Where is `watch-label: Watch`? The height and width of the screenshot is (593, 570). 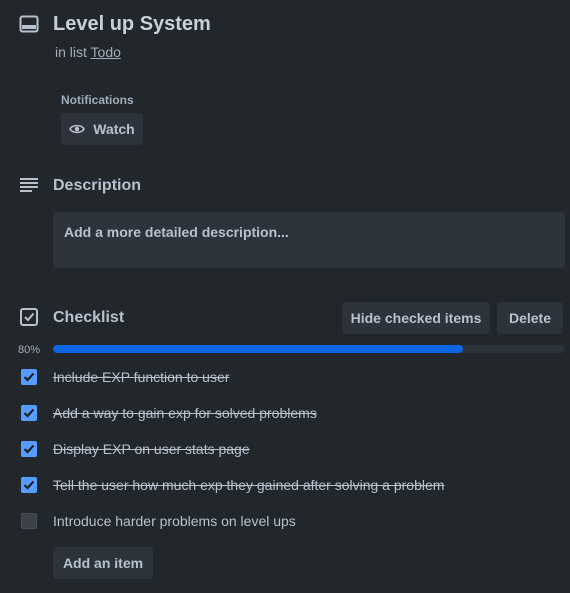
watch-label: Watch is located at coordinates (114, 129).